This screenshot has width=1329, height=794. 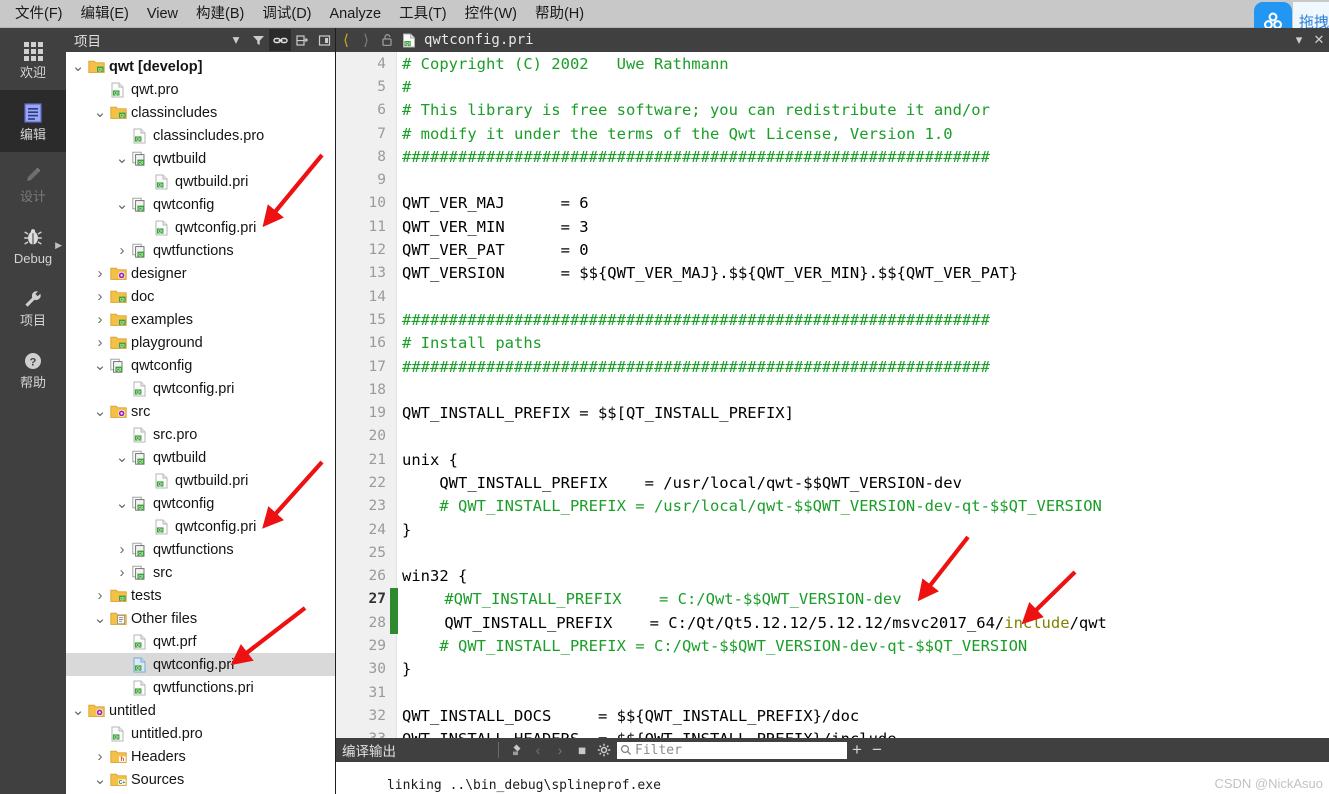 I want to click on code-line: 9, so click(x=832, y=179).